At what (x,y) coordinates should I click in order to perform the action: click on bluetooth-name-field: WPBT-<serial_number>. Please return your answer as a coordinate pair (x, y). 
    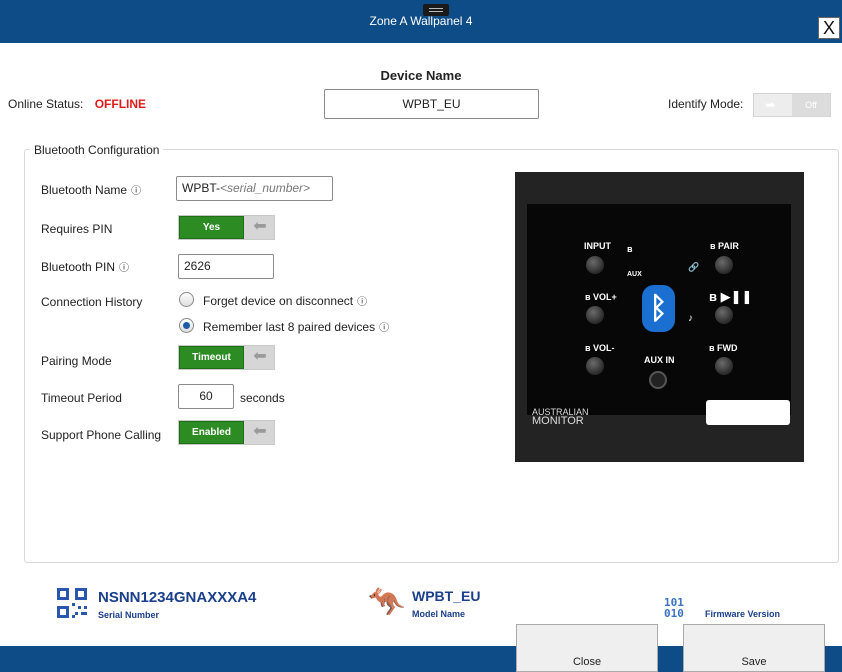
    Looking at the image, I should click on (254, 188).